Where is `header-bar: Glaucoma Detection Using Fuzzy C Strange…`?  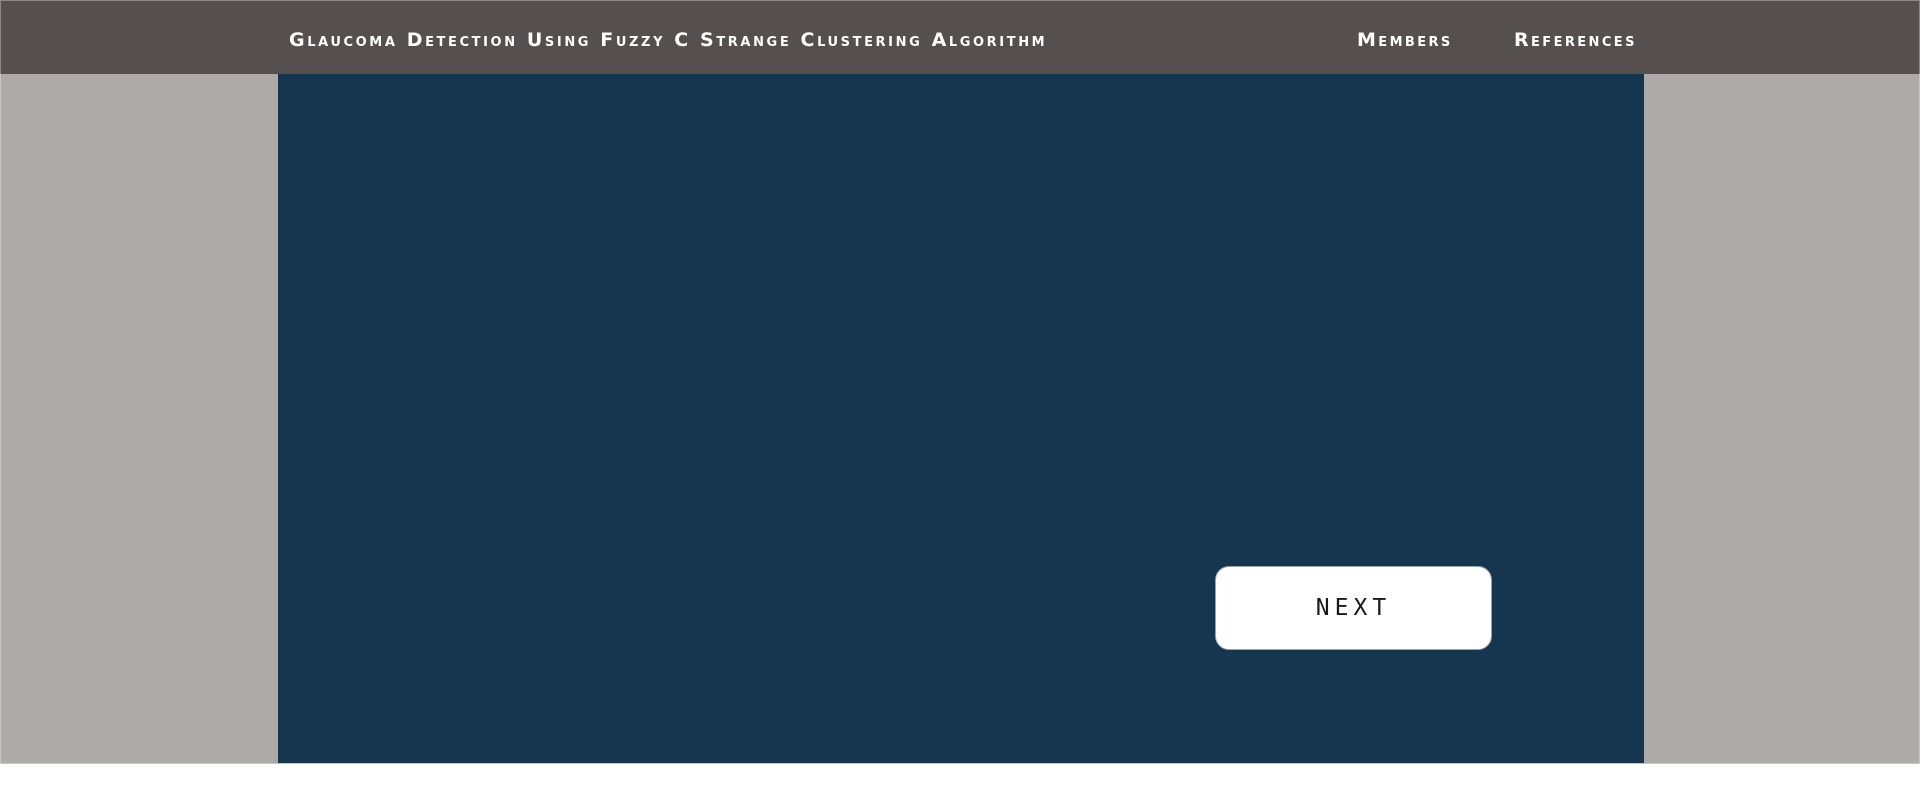 header-bar: Glaucoma Detection Using Fuzzy C Strange… is located at coordinates (960, 37).